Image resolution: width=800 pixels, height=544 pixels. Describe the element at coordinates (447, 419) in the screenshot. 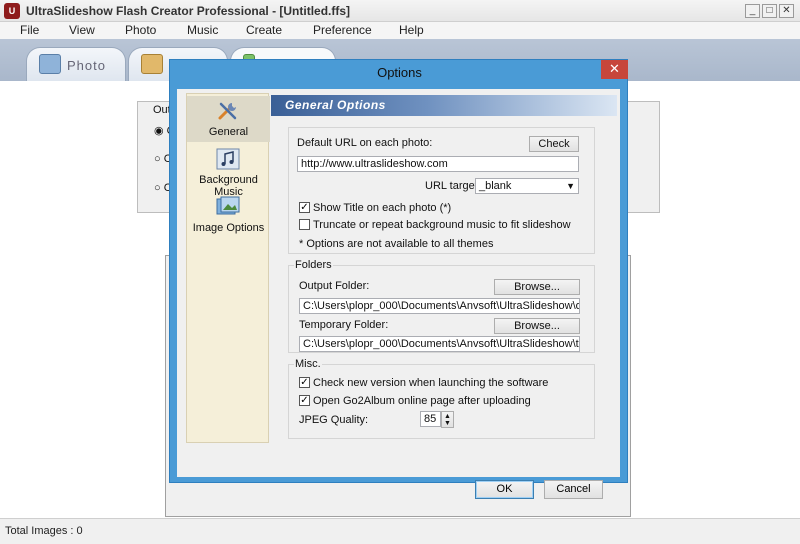

I see `jpeg-quality-stepper: ▲ ▼` at that location.